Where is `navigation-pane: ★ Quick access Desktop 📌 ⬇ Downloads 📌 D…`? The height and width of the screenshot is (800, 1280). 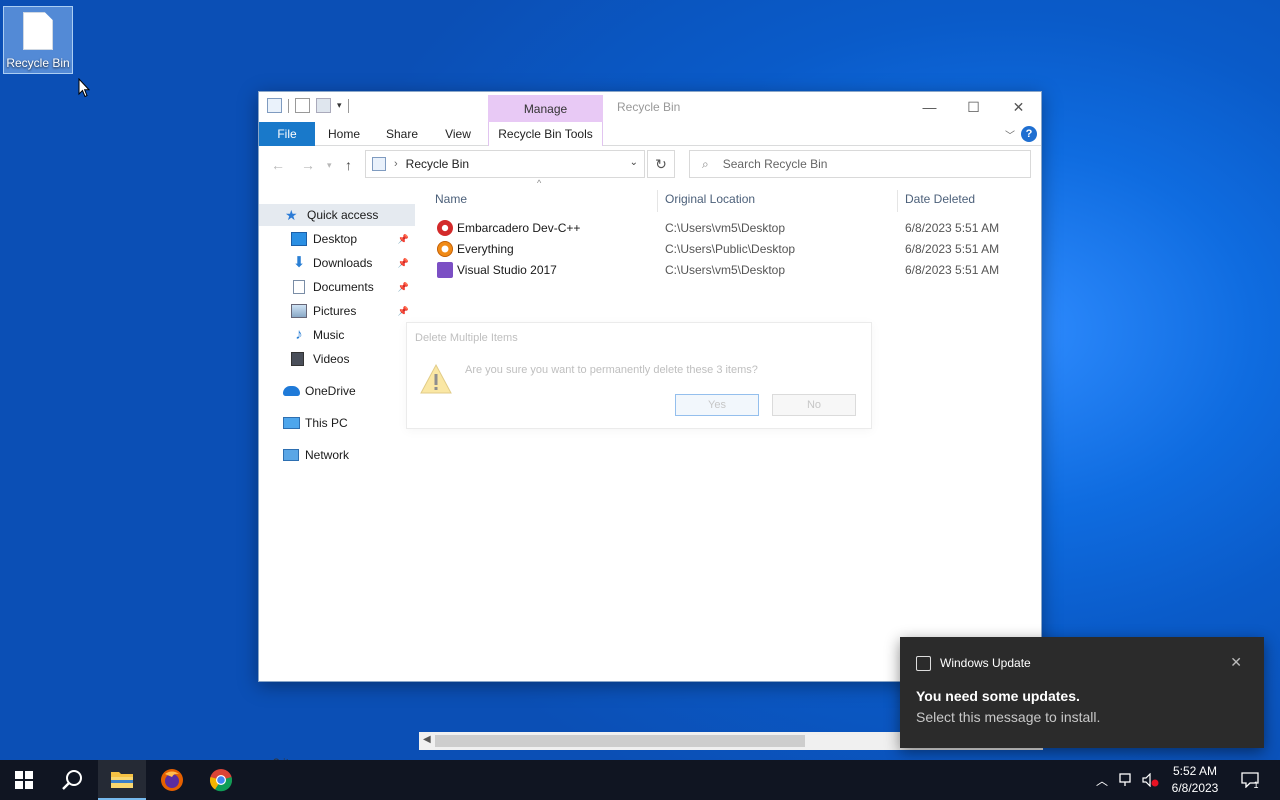
navigation-pane: ★ Quick access Desktop 📌 ⬇ Downloads 📌 D… is located at coordinates (338, 419).